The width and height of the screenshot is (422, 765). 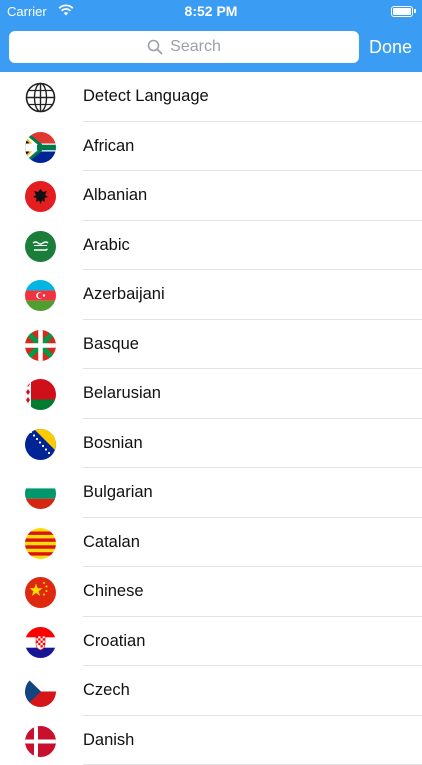 What do you see at coordinates (40, 444) in the screenshot?
I see `flag-bosnia-icon` at bounding box center [40, 444].